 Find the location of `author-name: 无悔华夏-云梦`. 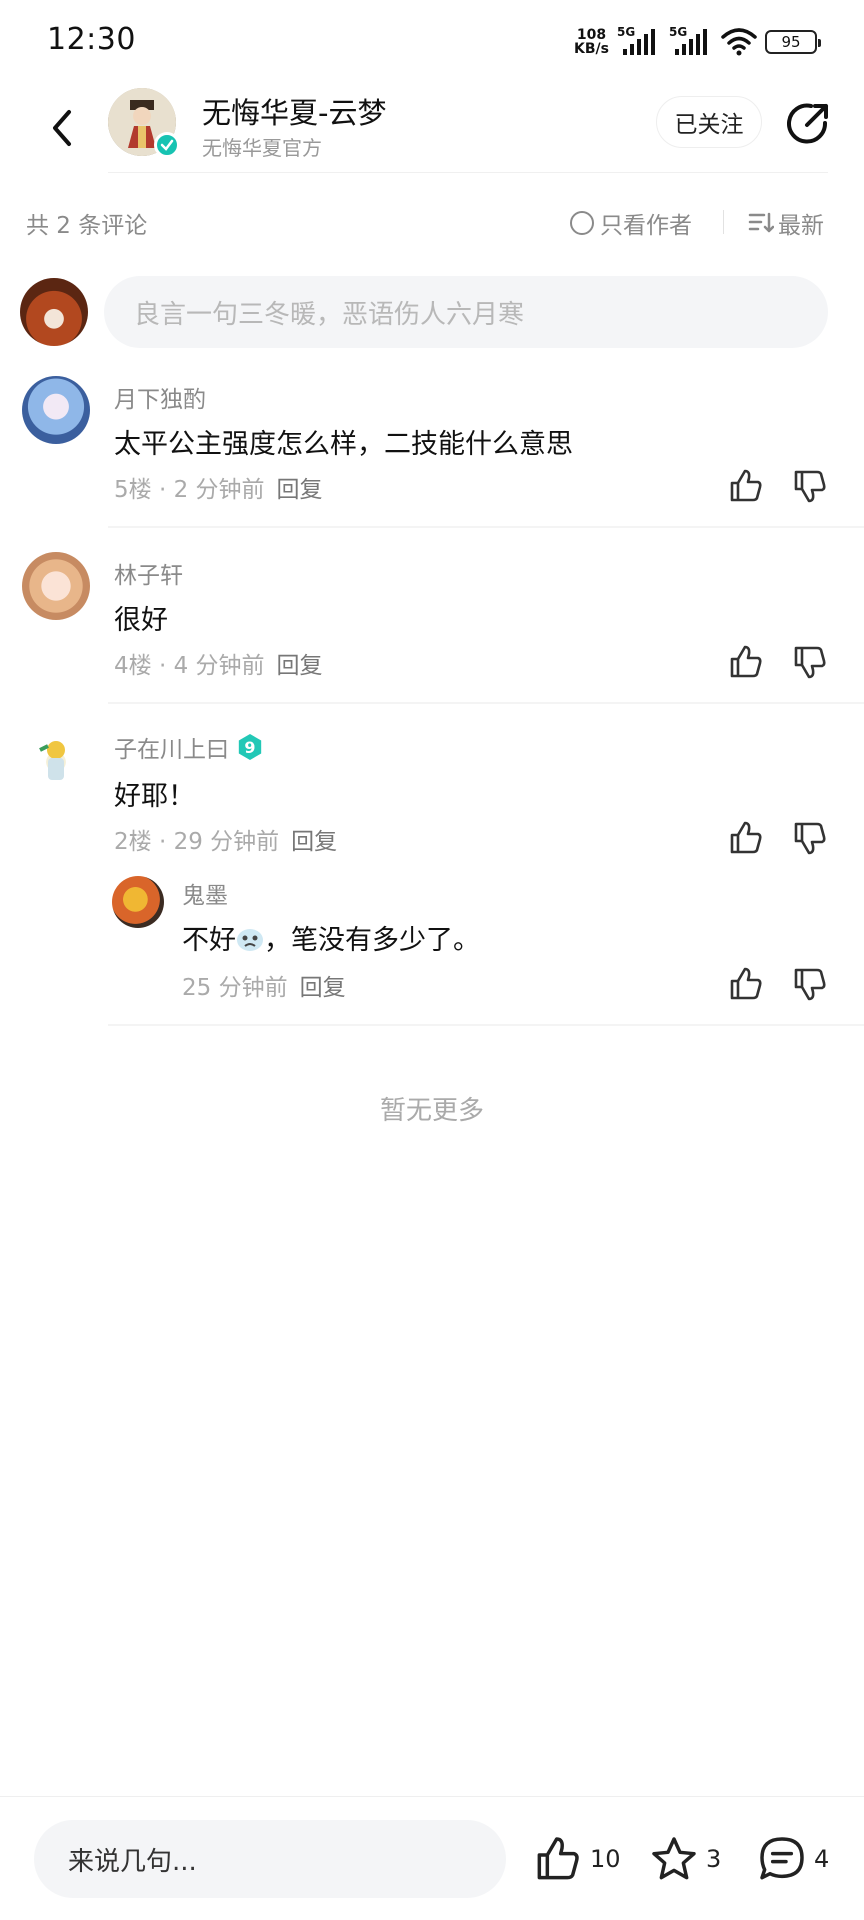

author-name: 无悔华夏-云梦 is located at coordinates (294, 111).